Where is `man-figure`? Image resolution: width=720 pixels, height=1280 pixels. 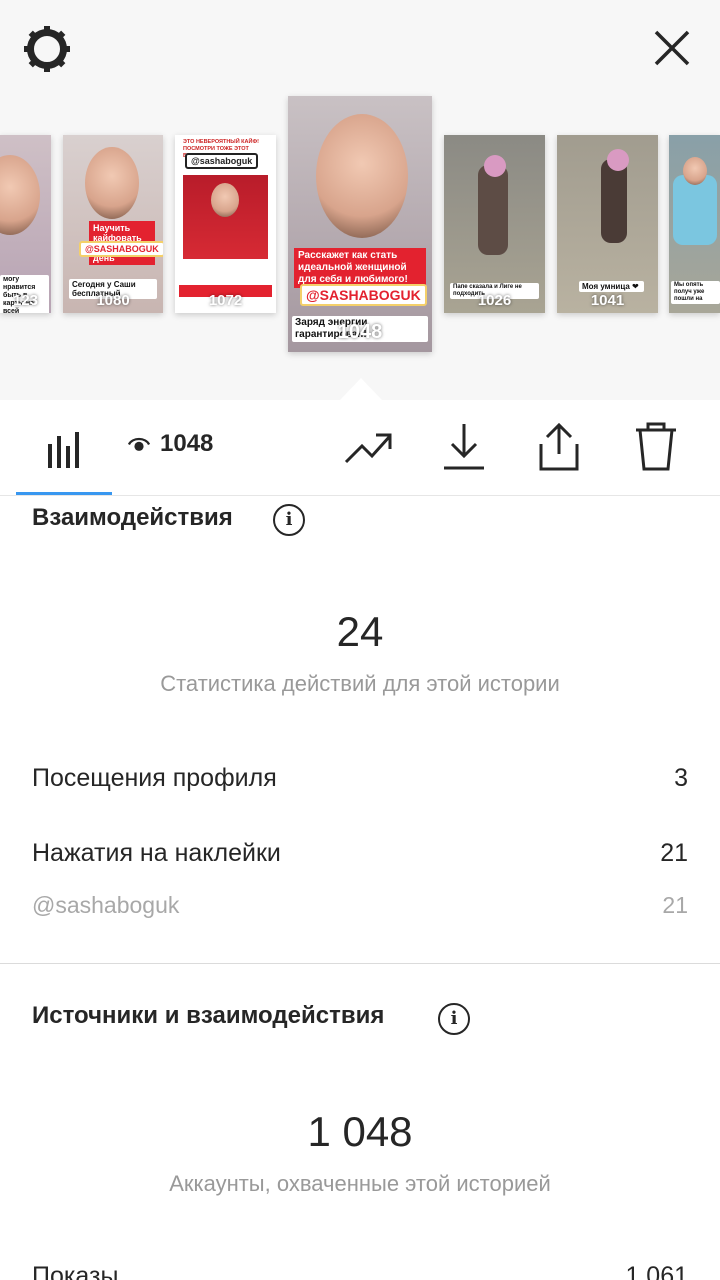
man-figure is located at coordinates (695, 210).